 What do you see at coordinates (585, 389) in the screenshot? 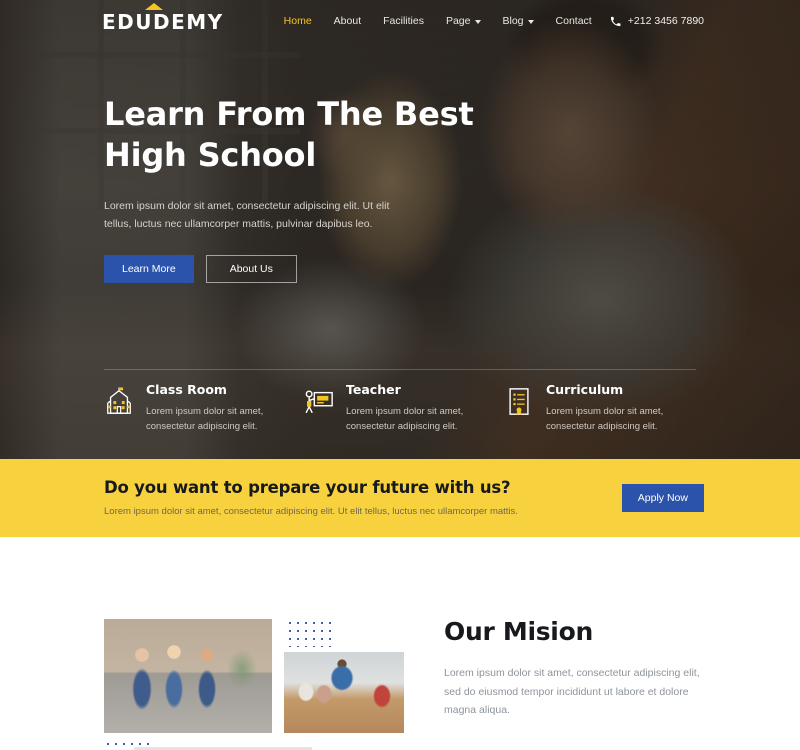
I see `feature-title: Curriculum` at bounding box center [585, 389].